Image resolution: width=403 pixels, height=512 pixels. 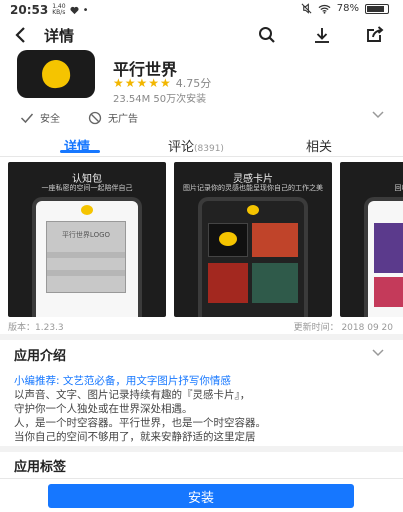 What do you see at coordinates (388, 248) in the screenshot?
I see `card-purple` at bounding box center [388, 248].